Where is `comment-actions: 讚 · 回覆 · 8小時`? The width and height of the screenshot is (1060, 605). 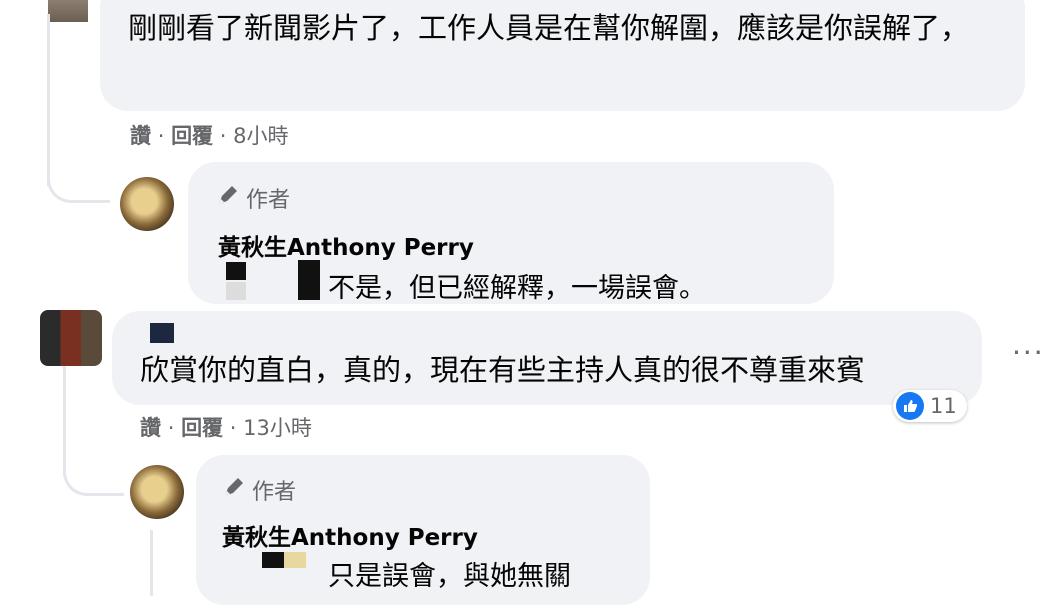 comment-actions: 讚 · 回覆 · 8小時 is located at coordinates (209, 135).